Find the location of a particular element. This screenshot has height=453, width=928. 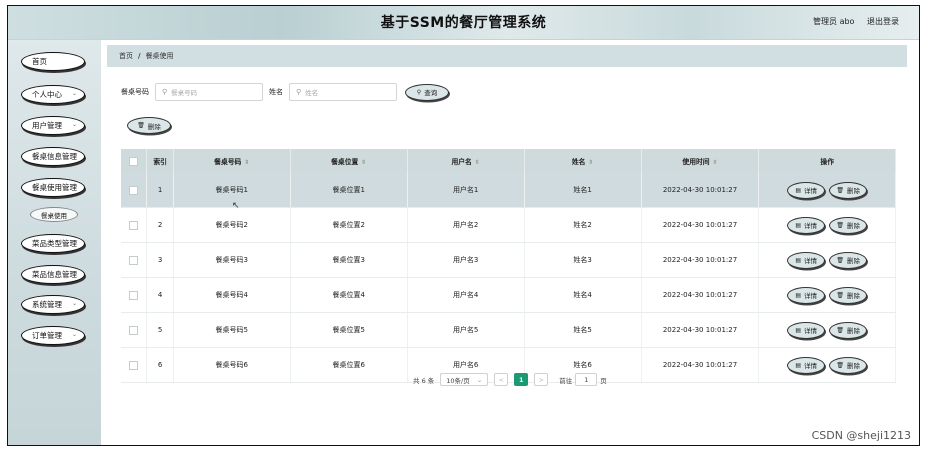

breadcrumb-home: 首页 is located at coordinates (126, 56).